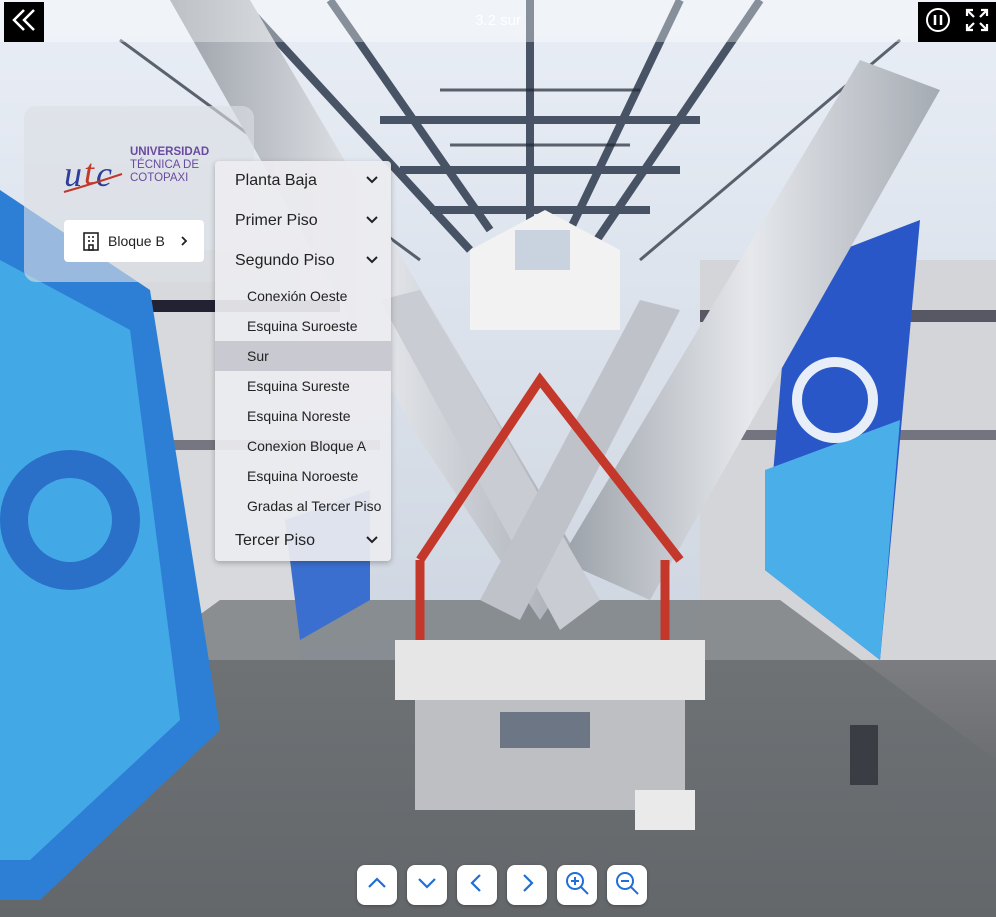 Image resolution: width=996 pixels, height=917 pixels. I want to click on svg-text: c, so click(104, 174).